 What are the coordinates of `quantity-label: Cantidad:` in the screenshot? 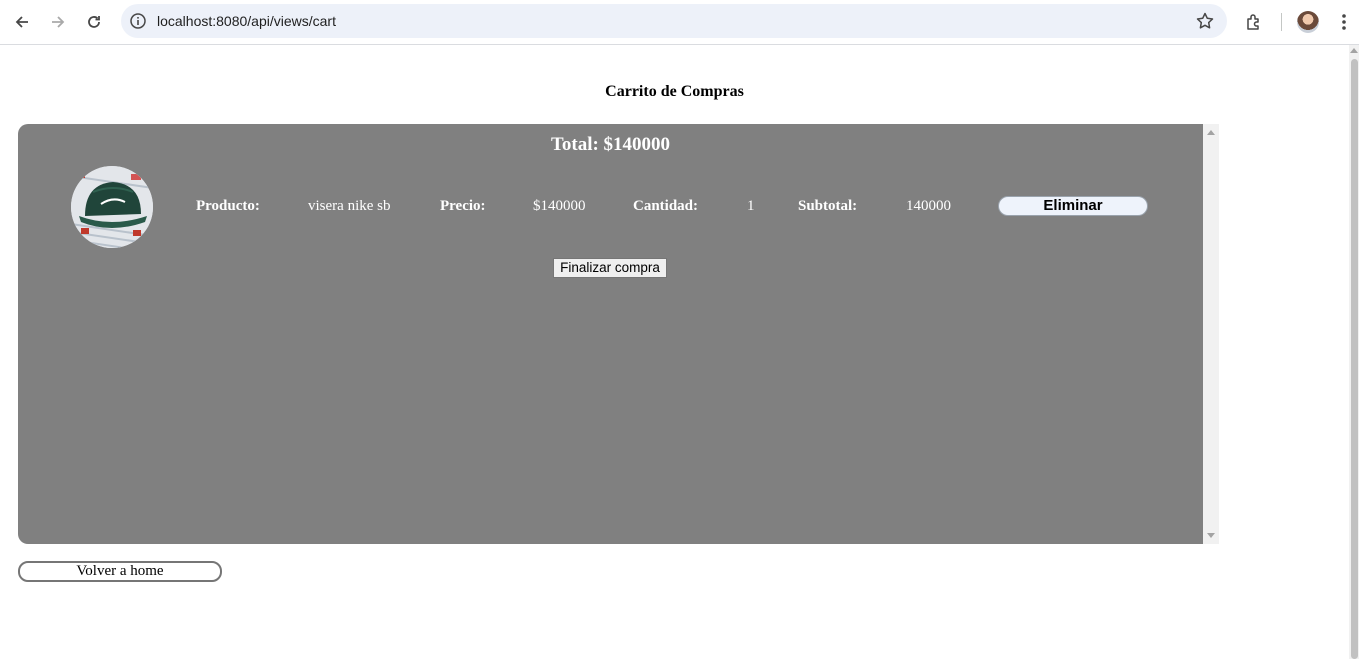 It's located at (666, 206).